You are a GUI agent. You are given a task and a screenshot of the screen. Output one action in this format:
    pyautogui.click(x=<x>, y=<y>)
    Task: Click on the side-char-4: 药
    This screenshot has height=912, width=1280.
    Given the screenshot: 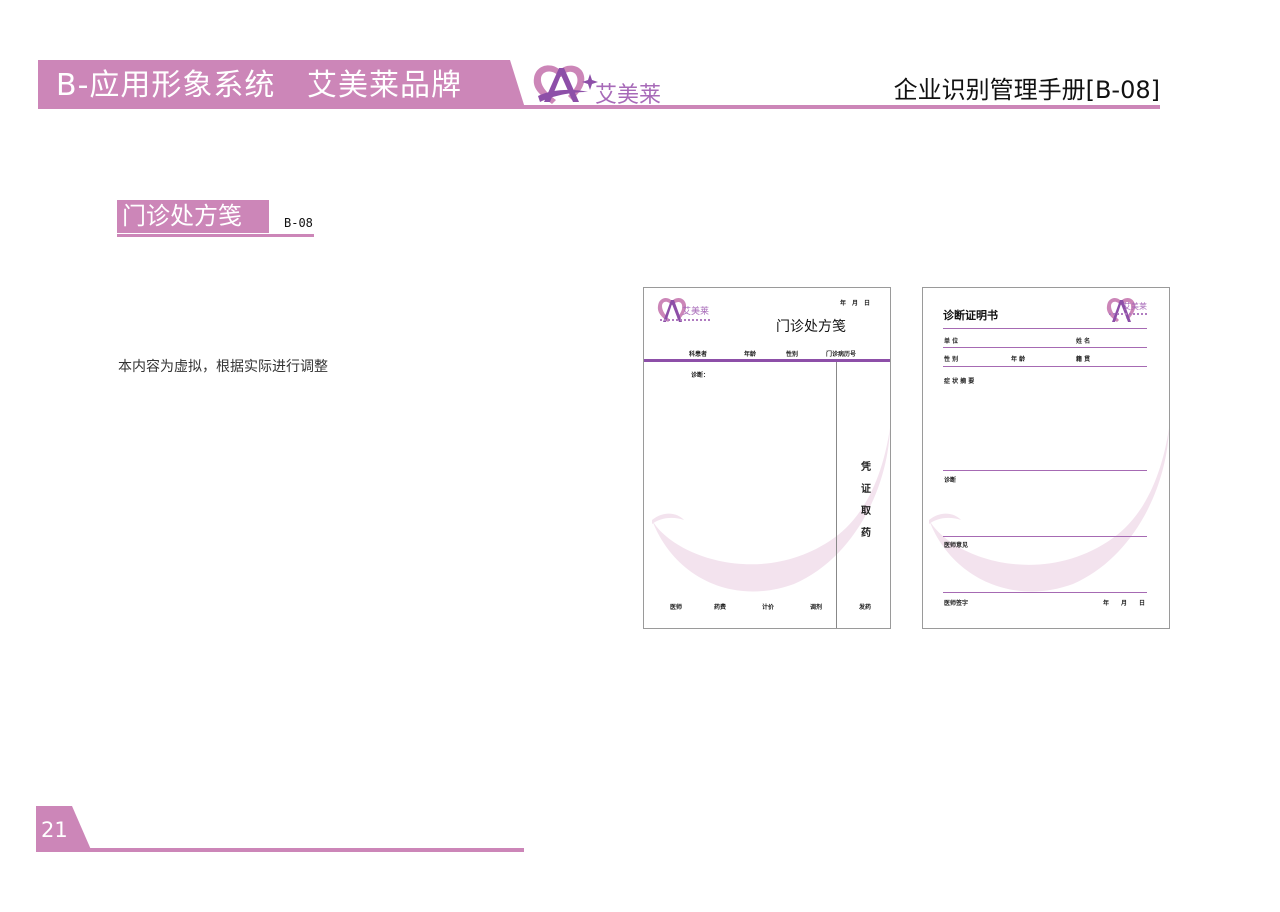 What is the action you would take?
    pyautogui.click(x=866, y=533)
    